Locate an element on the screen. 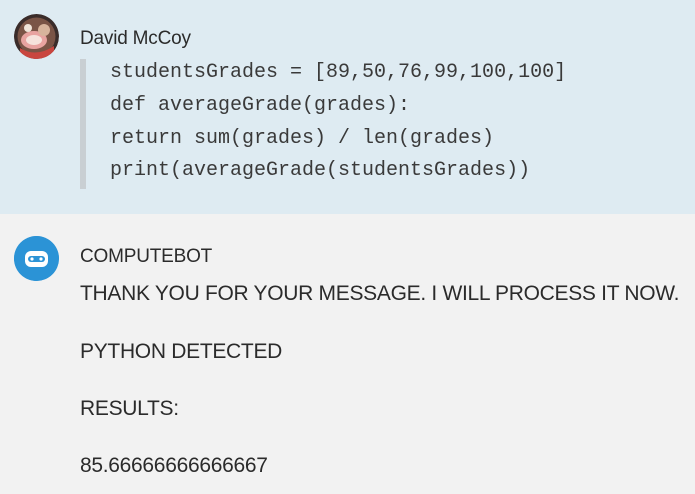 The image size is (695, 494). code-line: def averageGrade(grades): is located at coordinates (260, 105).